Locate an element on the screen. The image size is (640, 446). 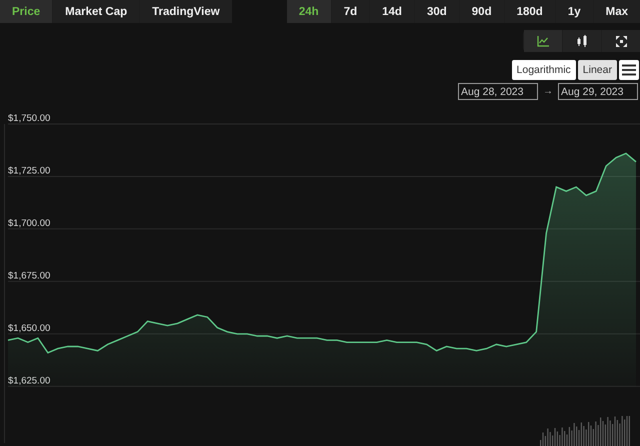
y-axis-label: $1,750.00 is located at coordinates (29, 118).